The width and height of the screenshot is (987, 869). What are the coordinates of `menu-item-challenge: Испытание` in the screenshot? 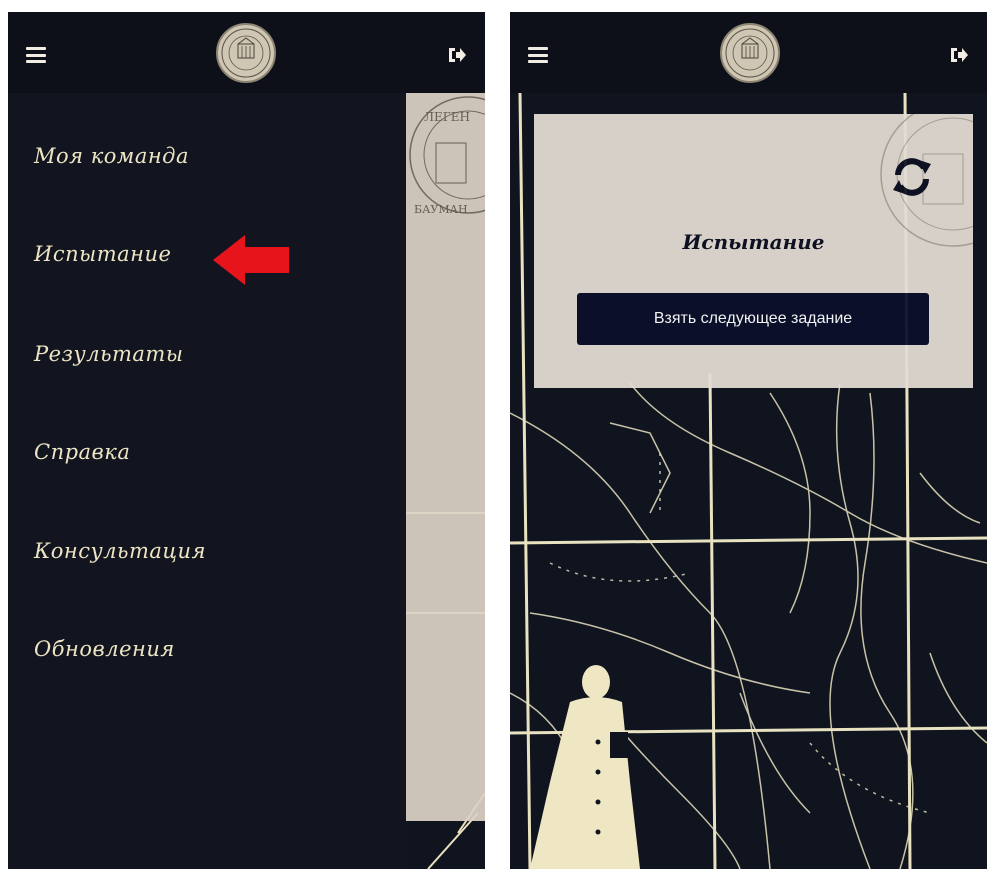 It's located at (102, 254).